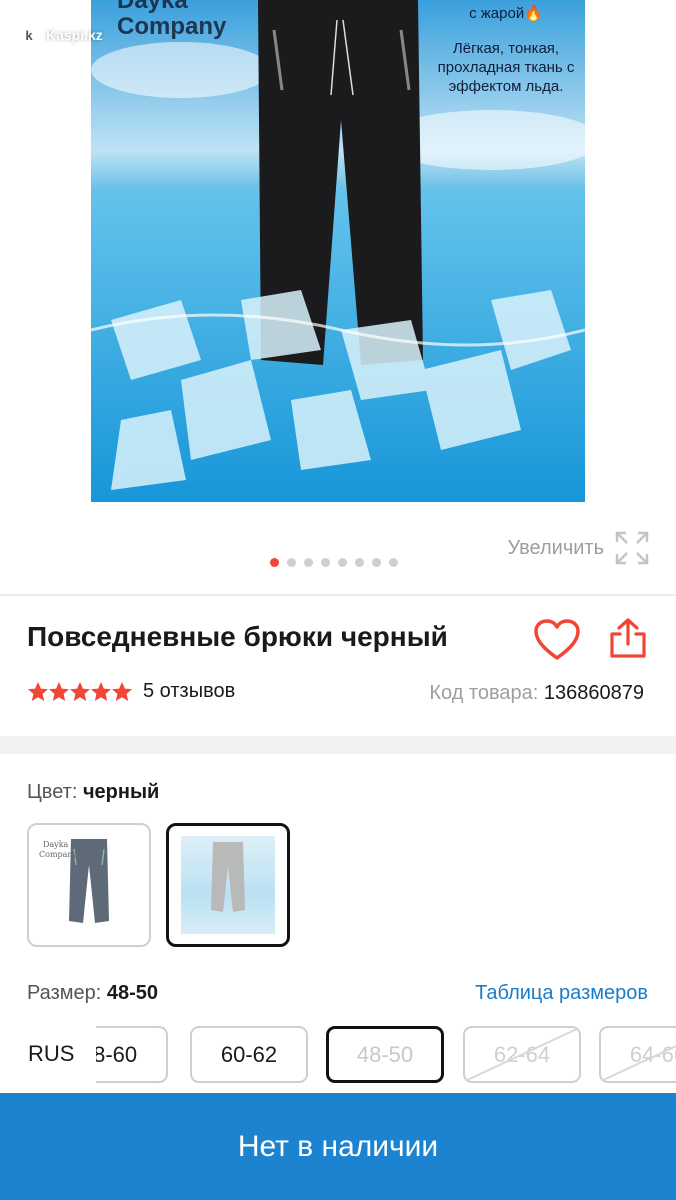  What do you see at coordinates (117, 1054) in the screenshot?
I see `size-option-label: 58-60` at bounding box center [117, 1054].